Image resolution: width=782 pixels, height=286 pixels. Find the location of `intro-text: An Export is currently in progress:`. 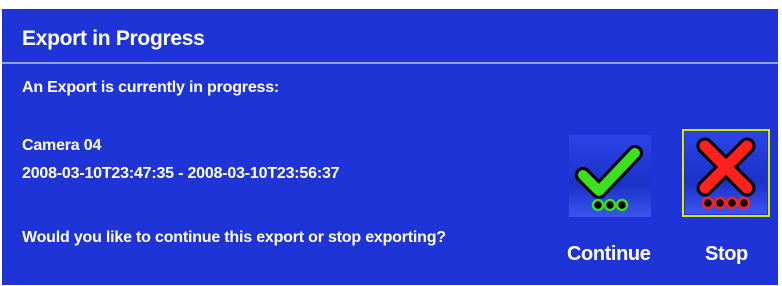

intro-text: An Export is currently in progress: is located at coordinates (151, 87).